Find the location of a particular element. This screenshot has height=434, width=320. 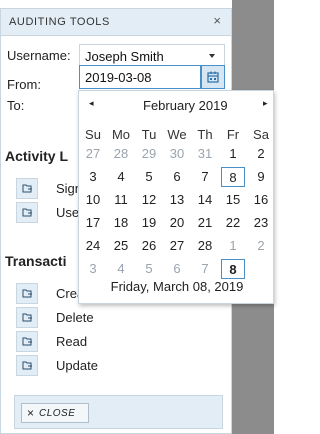

weekday-header: Fr is located at coordinates (233, 134).